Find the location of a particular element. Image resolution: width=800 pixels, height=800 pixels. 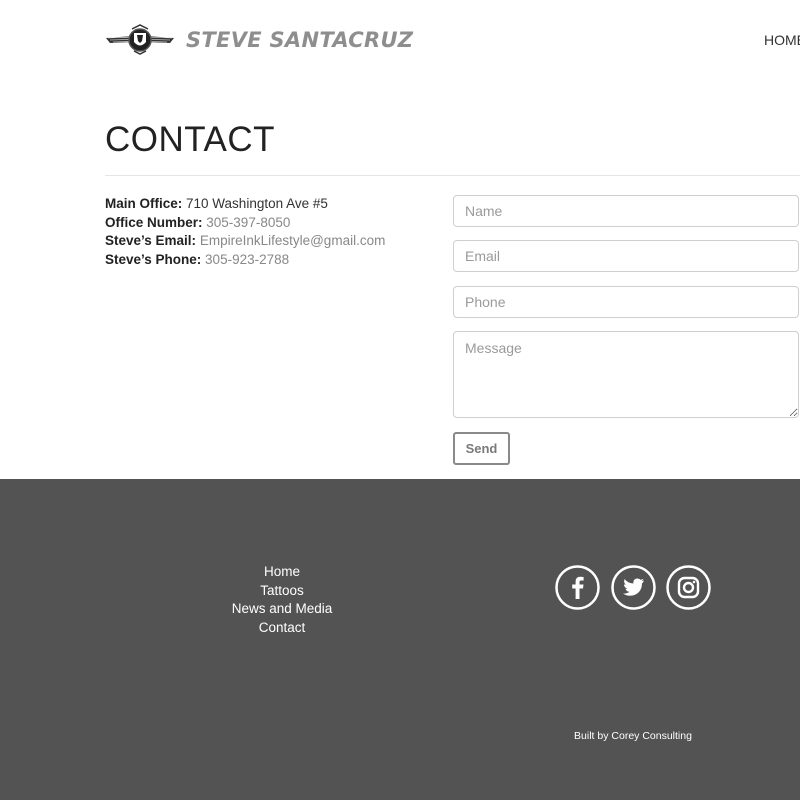

info-row-steve-phone: Steve’s Phone: 305-923-2788 is located at coordinates (245, 260).